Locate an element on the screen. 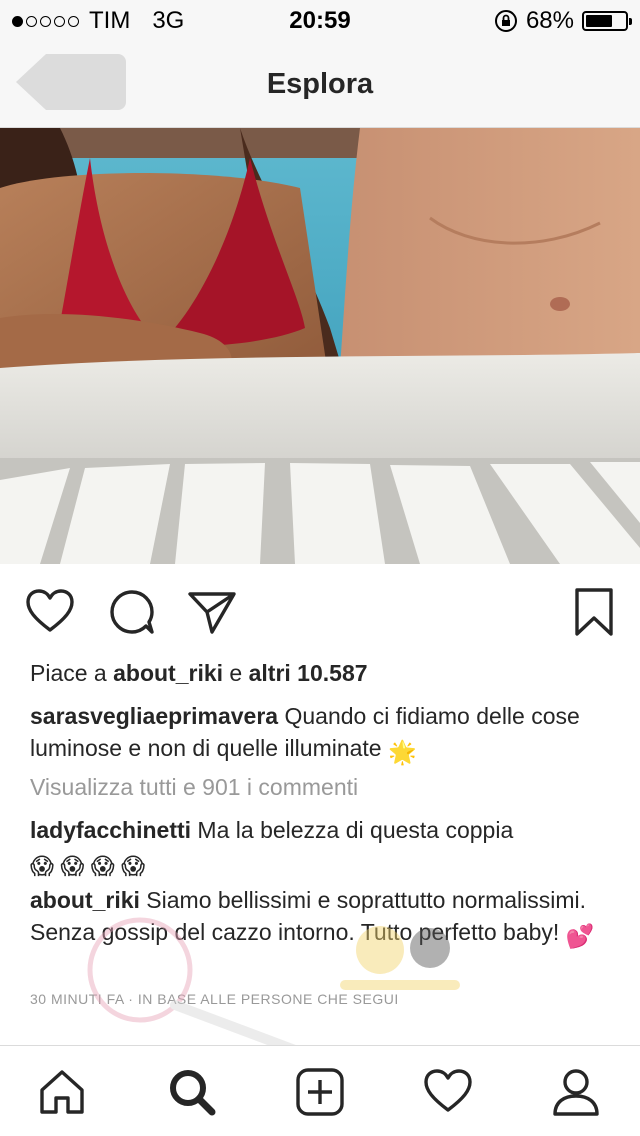 The width and height of the screenshot is (640, 1136). star-emoji: 🌟 is located at coordinates (402, 752).